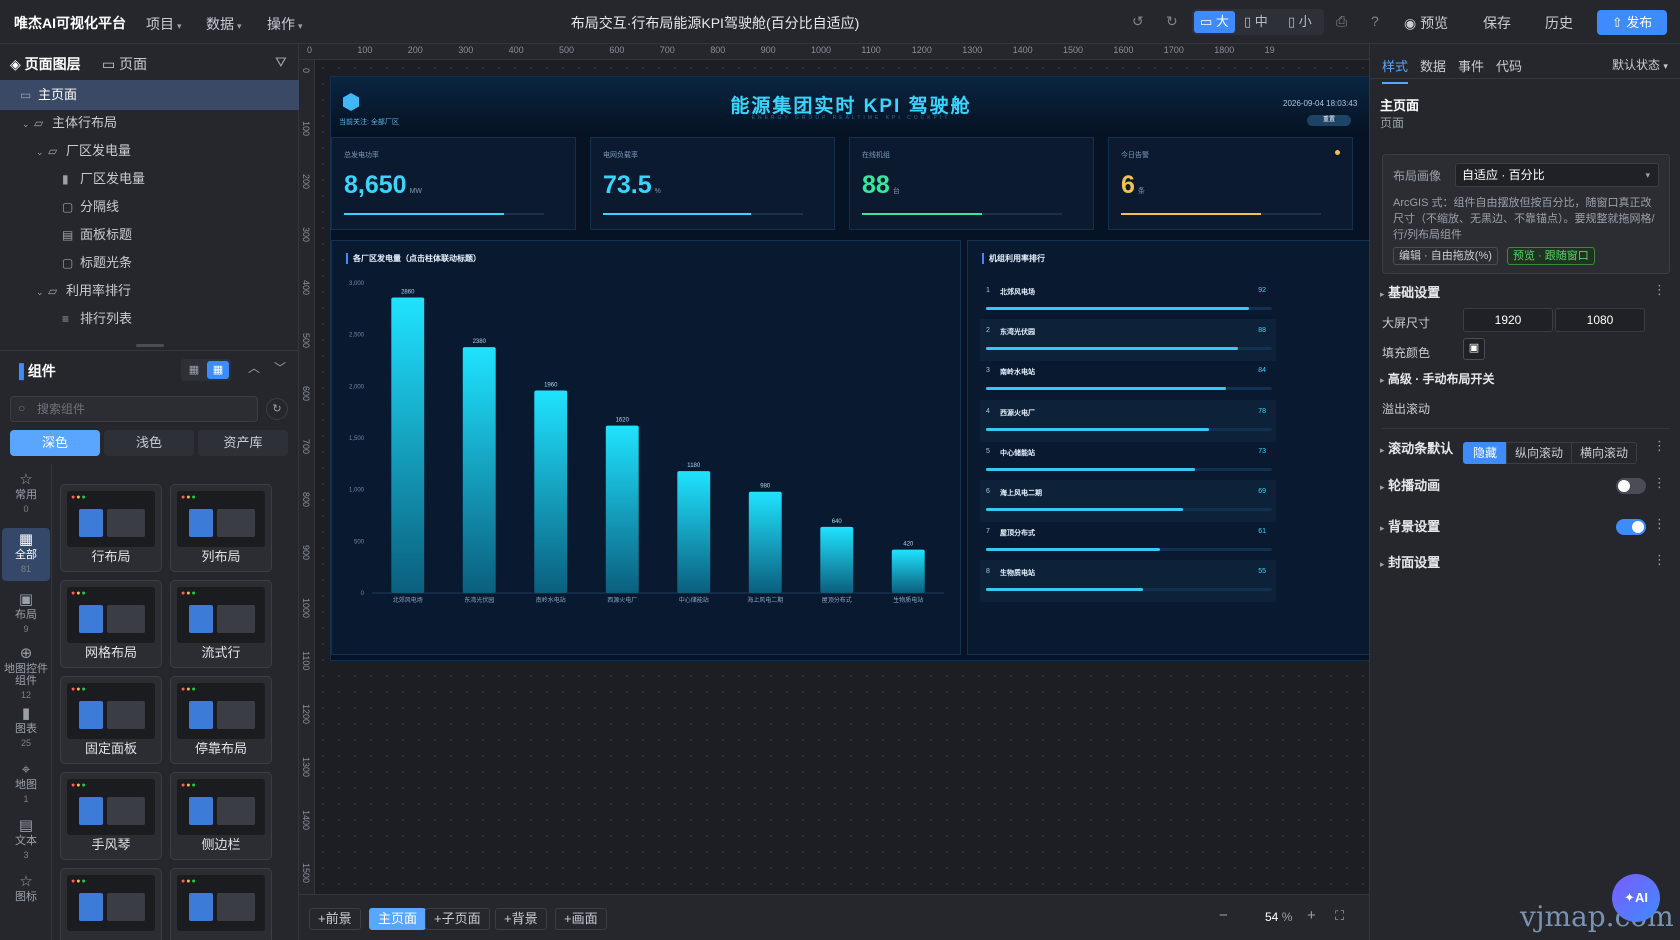  What do you see at coordinates (1128, 501) in the screenshot?
I see `ranking-row: 6 海上风电二期 69` at bounding box center [1128, 501].